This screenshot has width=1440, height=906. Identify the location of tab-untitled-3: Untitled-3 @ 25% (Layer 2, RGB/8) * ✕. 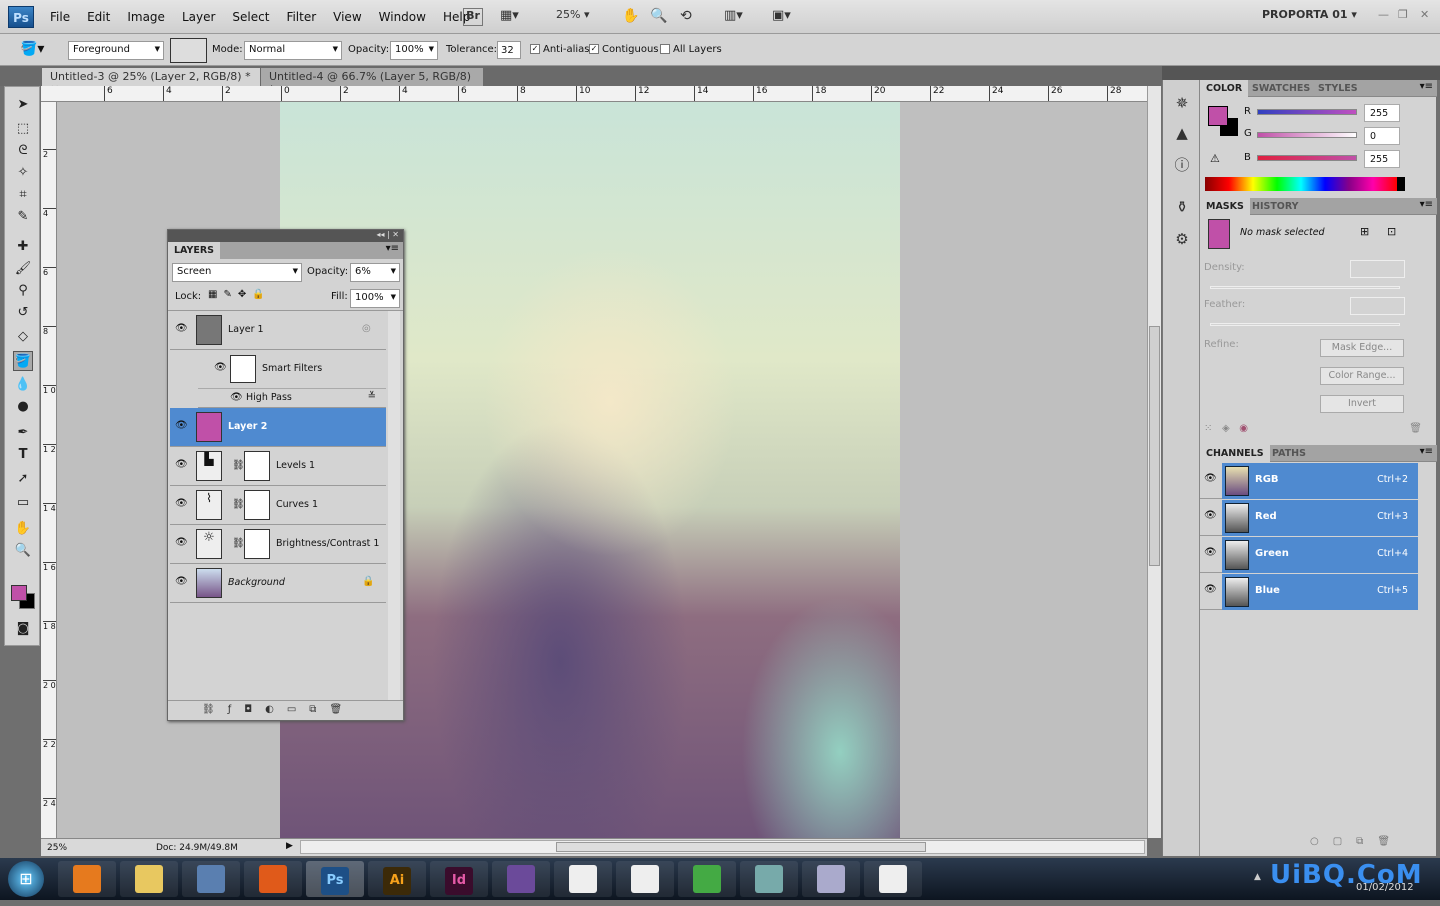
(151, 82).